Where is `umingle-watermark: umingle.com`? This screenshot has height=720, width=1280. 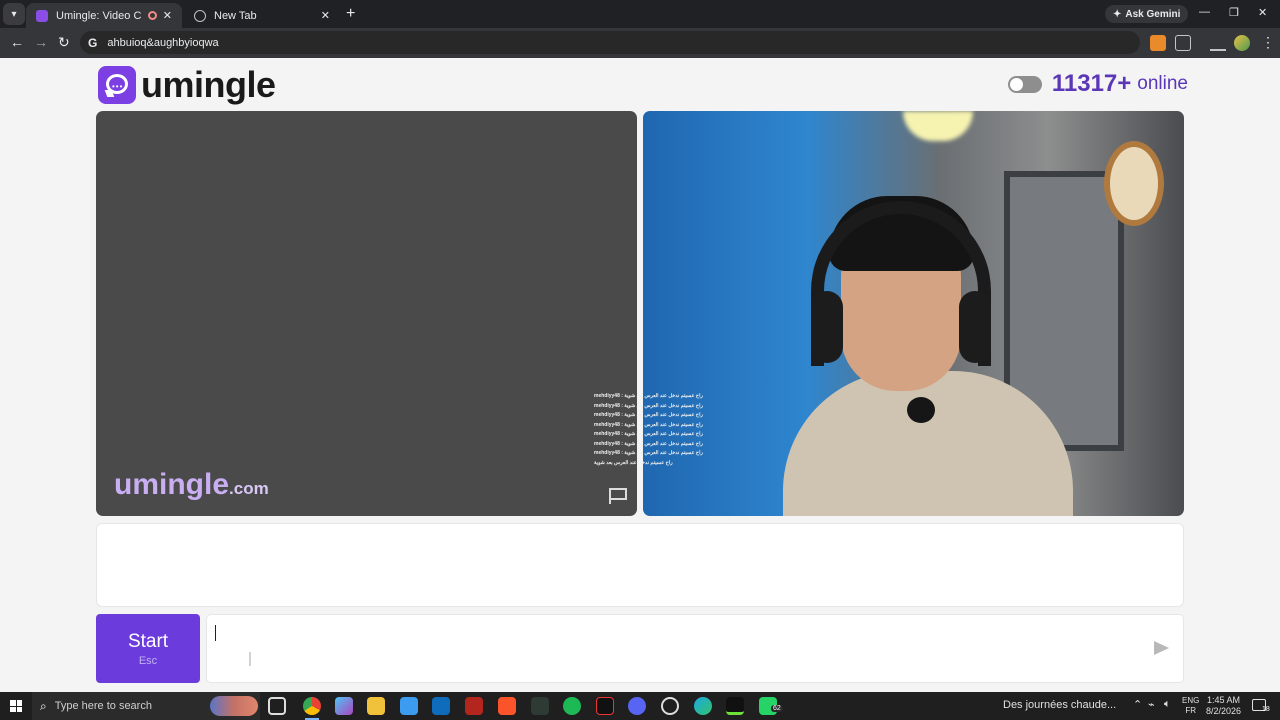
umingle-watermark: umingle.com is located at coordinates (191, 485).